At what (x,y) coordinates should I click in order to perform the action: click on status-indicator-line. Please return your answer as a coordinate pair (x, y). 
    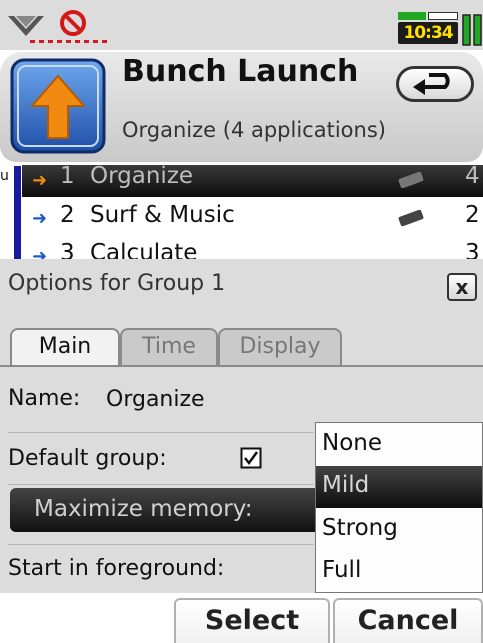
    Looking at the image, I should click on (70, 41).